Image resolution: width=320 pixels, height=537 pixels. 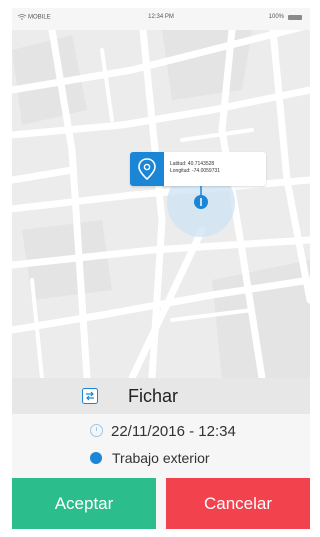 I want to click on fichar-title: Fichar, so click(x=153, y=396).